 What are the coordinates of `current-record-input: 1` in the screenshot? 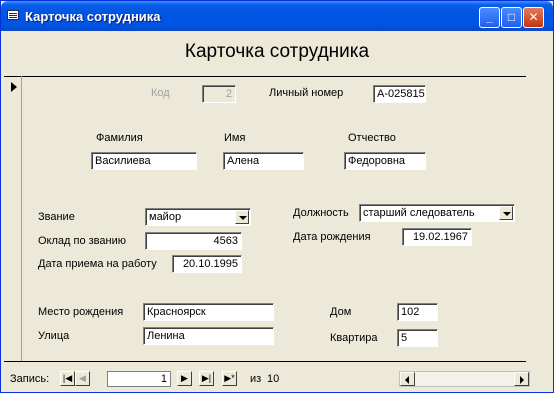 It's located at (139, 379).